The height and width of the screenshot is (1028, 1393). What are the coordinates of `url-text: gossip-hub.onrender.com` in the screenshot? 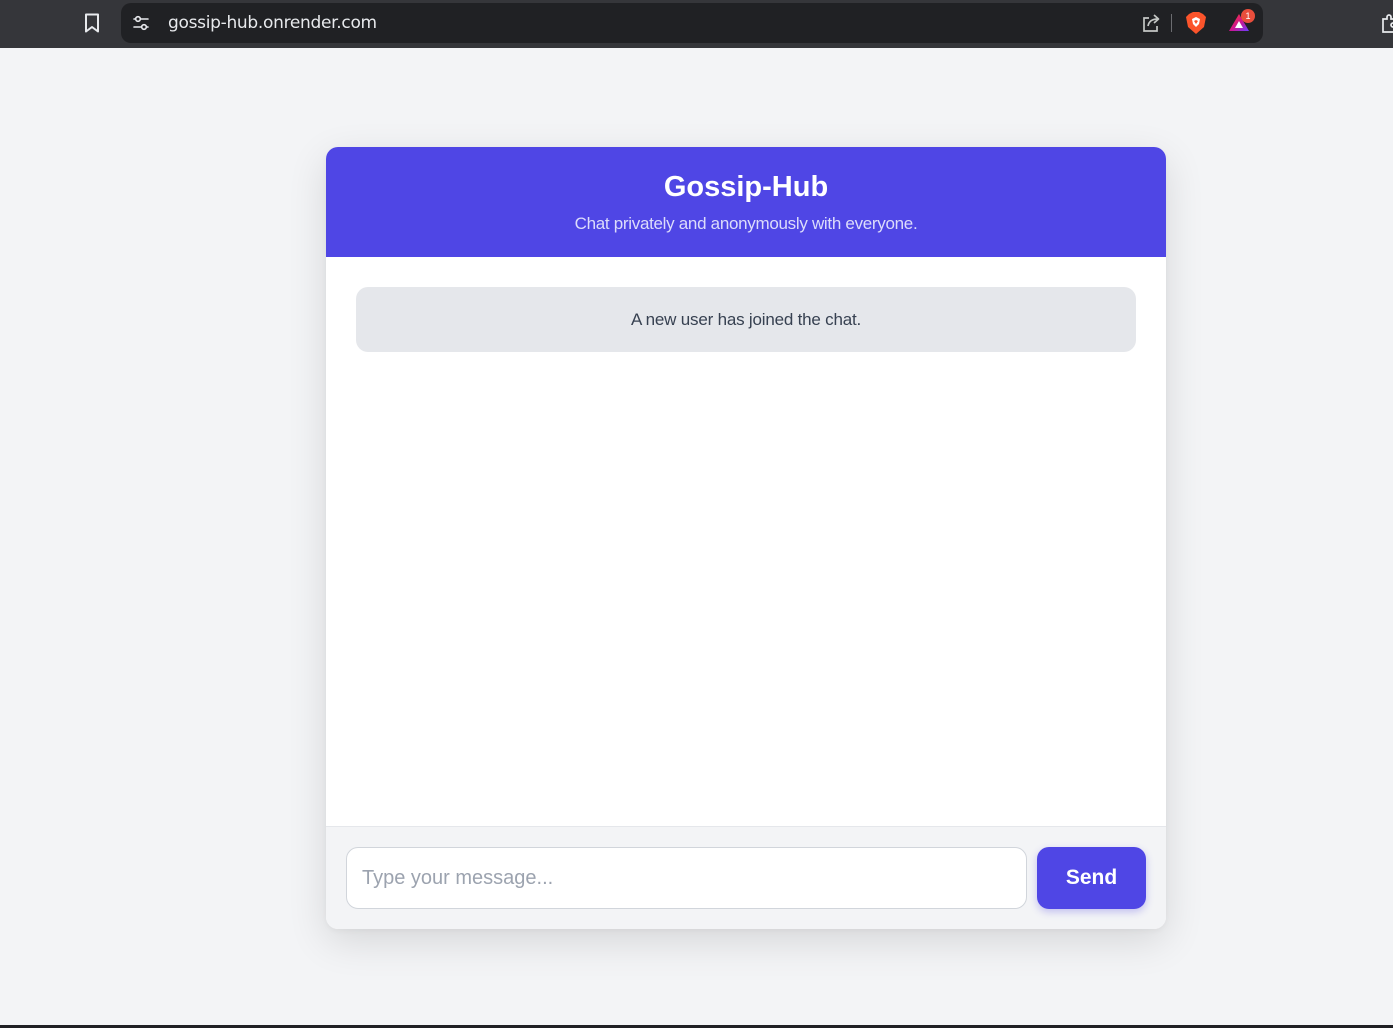 It's located at (272, 23).